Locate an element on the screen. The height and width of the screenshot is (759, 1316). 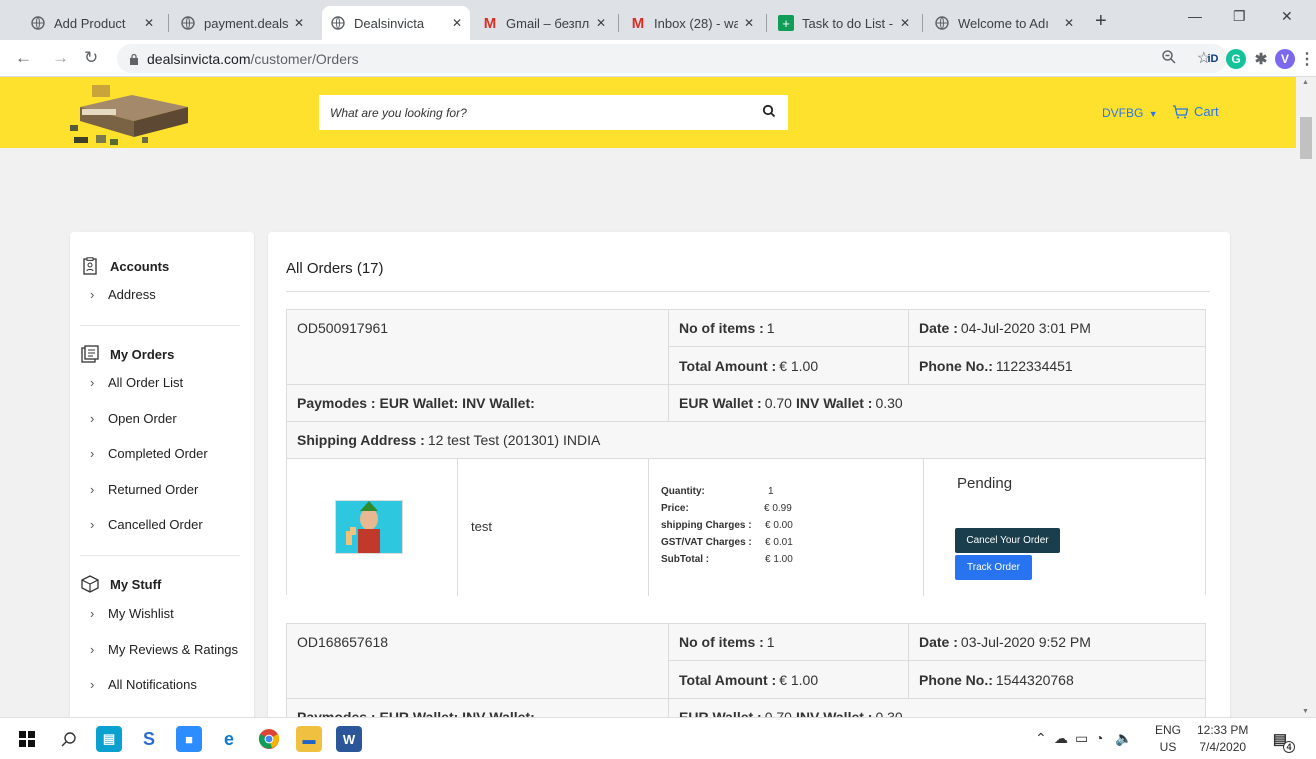
forward-icon: → is located at coordinates (60, 58).